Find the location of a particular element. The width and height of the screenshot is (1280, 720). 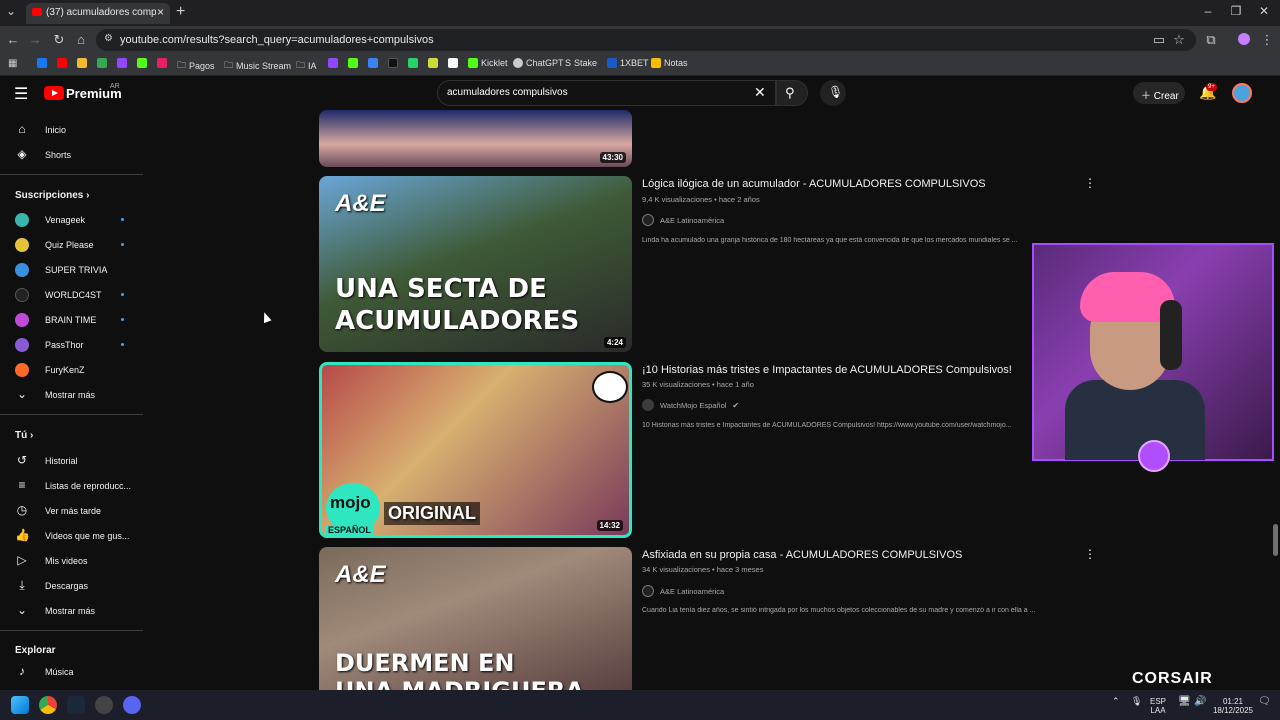

youtube-icon is located at coordinates (62, 63).